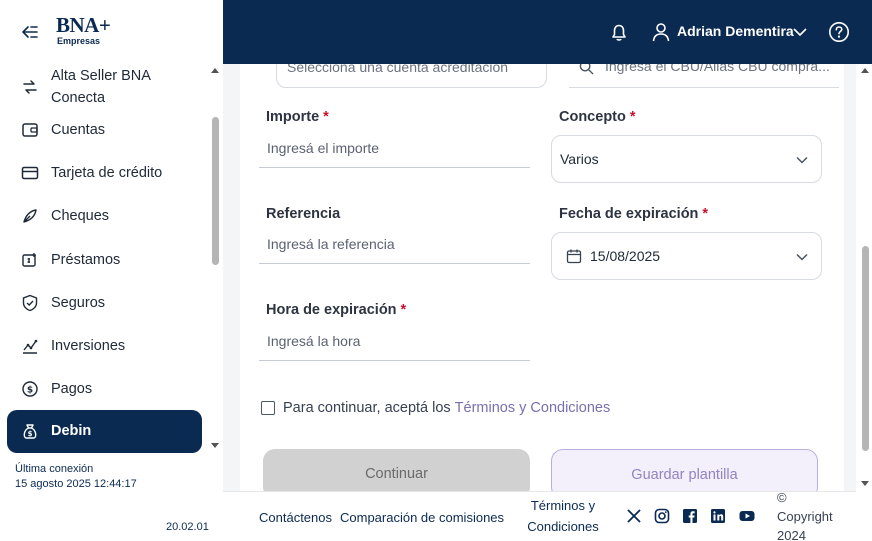 Image resolution: width=872 pixels, height=541 pixels. I want to click on footer-terms-line2: Condiciones, so click(563, 526).